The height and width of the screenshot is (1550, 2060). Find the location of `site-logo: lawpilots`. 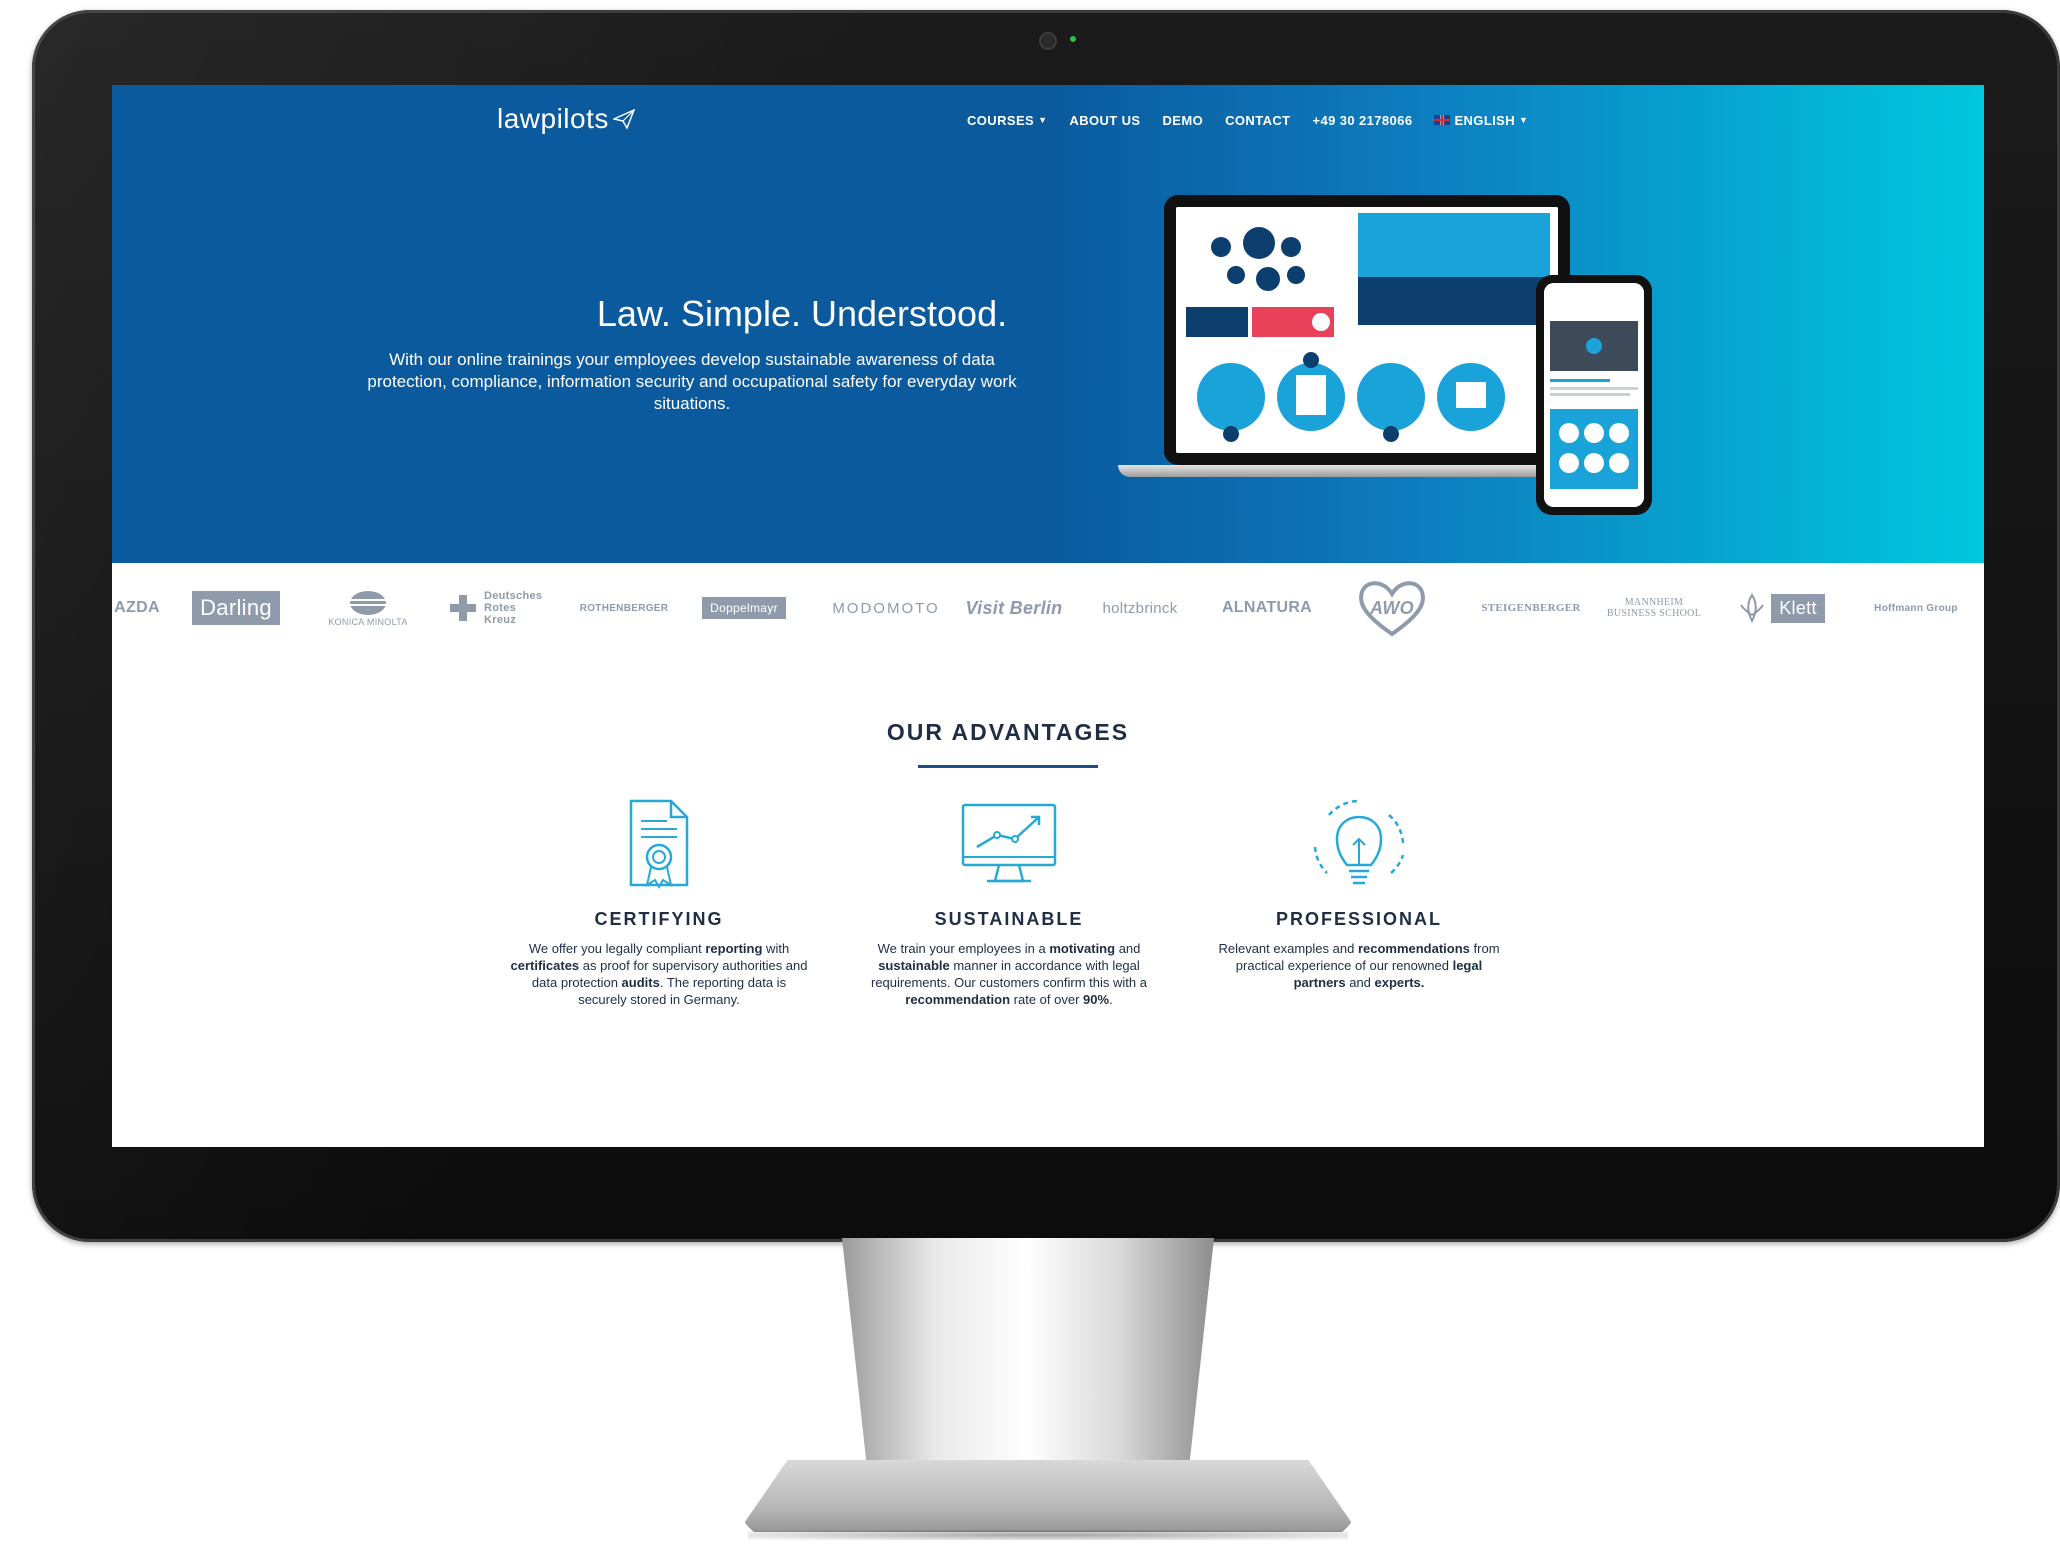

site-logo: lawpilots is located at coordinates (566, 119).